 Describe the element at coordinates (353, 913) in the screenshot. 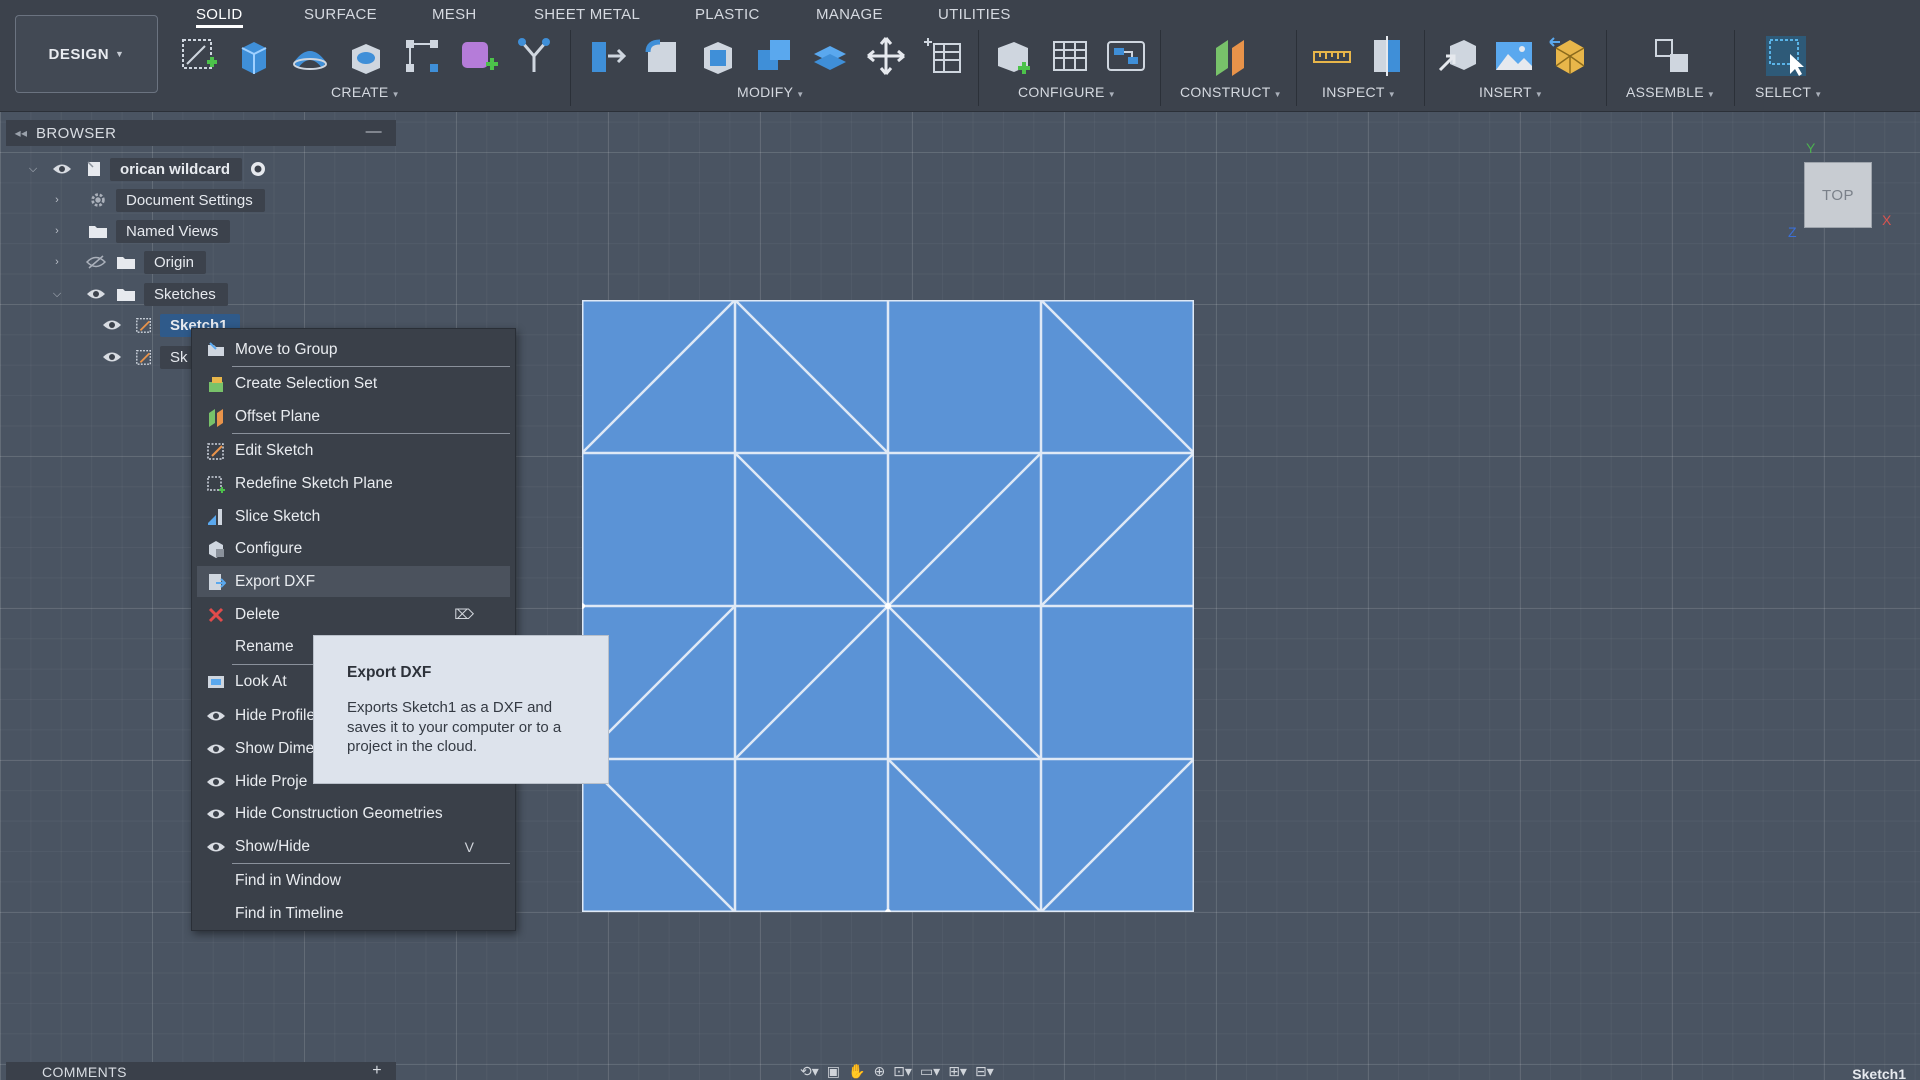

I see `menu-item-find-in-timeline: Find in Timeline` at that location.